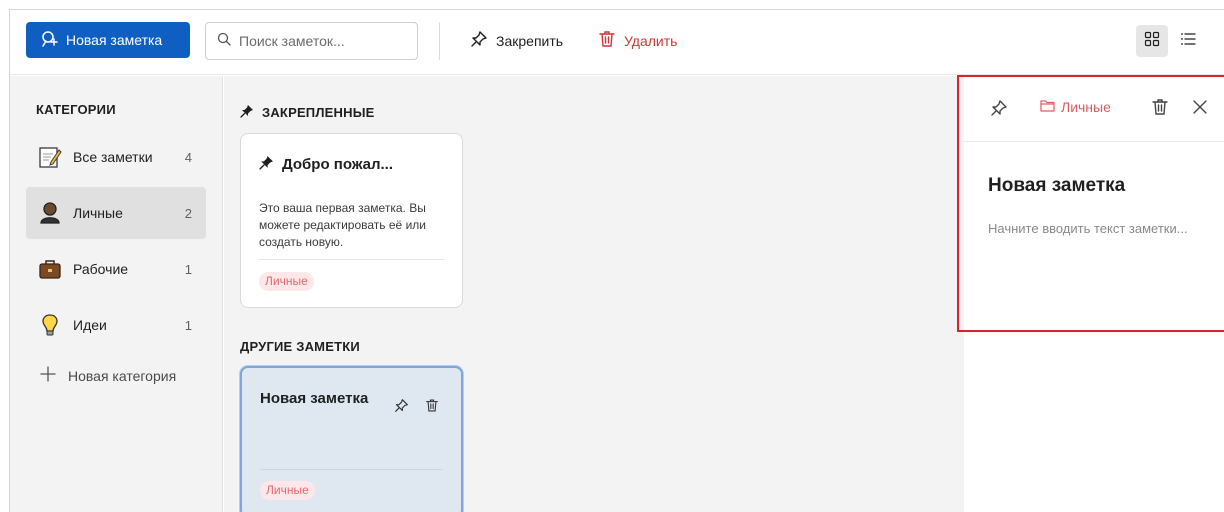 The height and width of the screenshot is (512, 1224). I want to click on new-note-label: Новая заметка, so click(114, 40).